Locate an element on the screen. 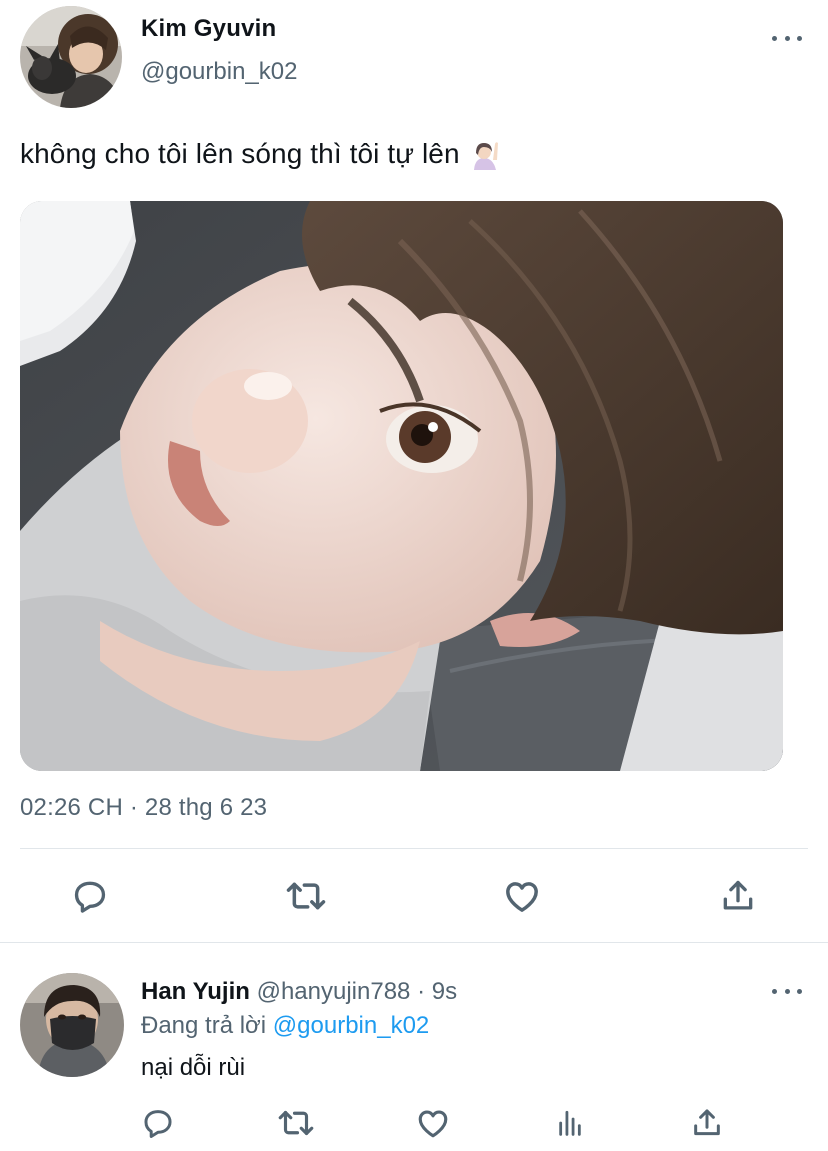 Image resolution: width=828 pixels, height=1151 pixels. author-avatar is located at coordinates (71, 57).